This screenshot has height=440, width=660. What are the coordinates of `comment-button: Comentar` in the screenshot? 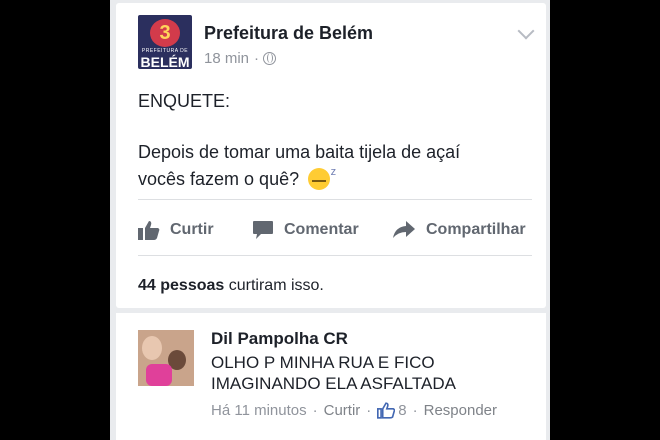 It's located at (305, 230).